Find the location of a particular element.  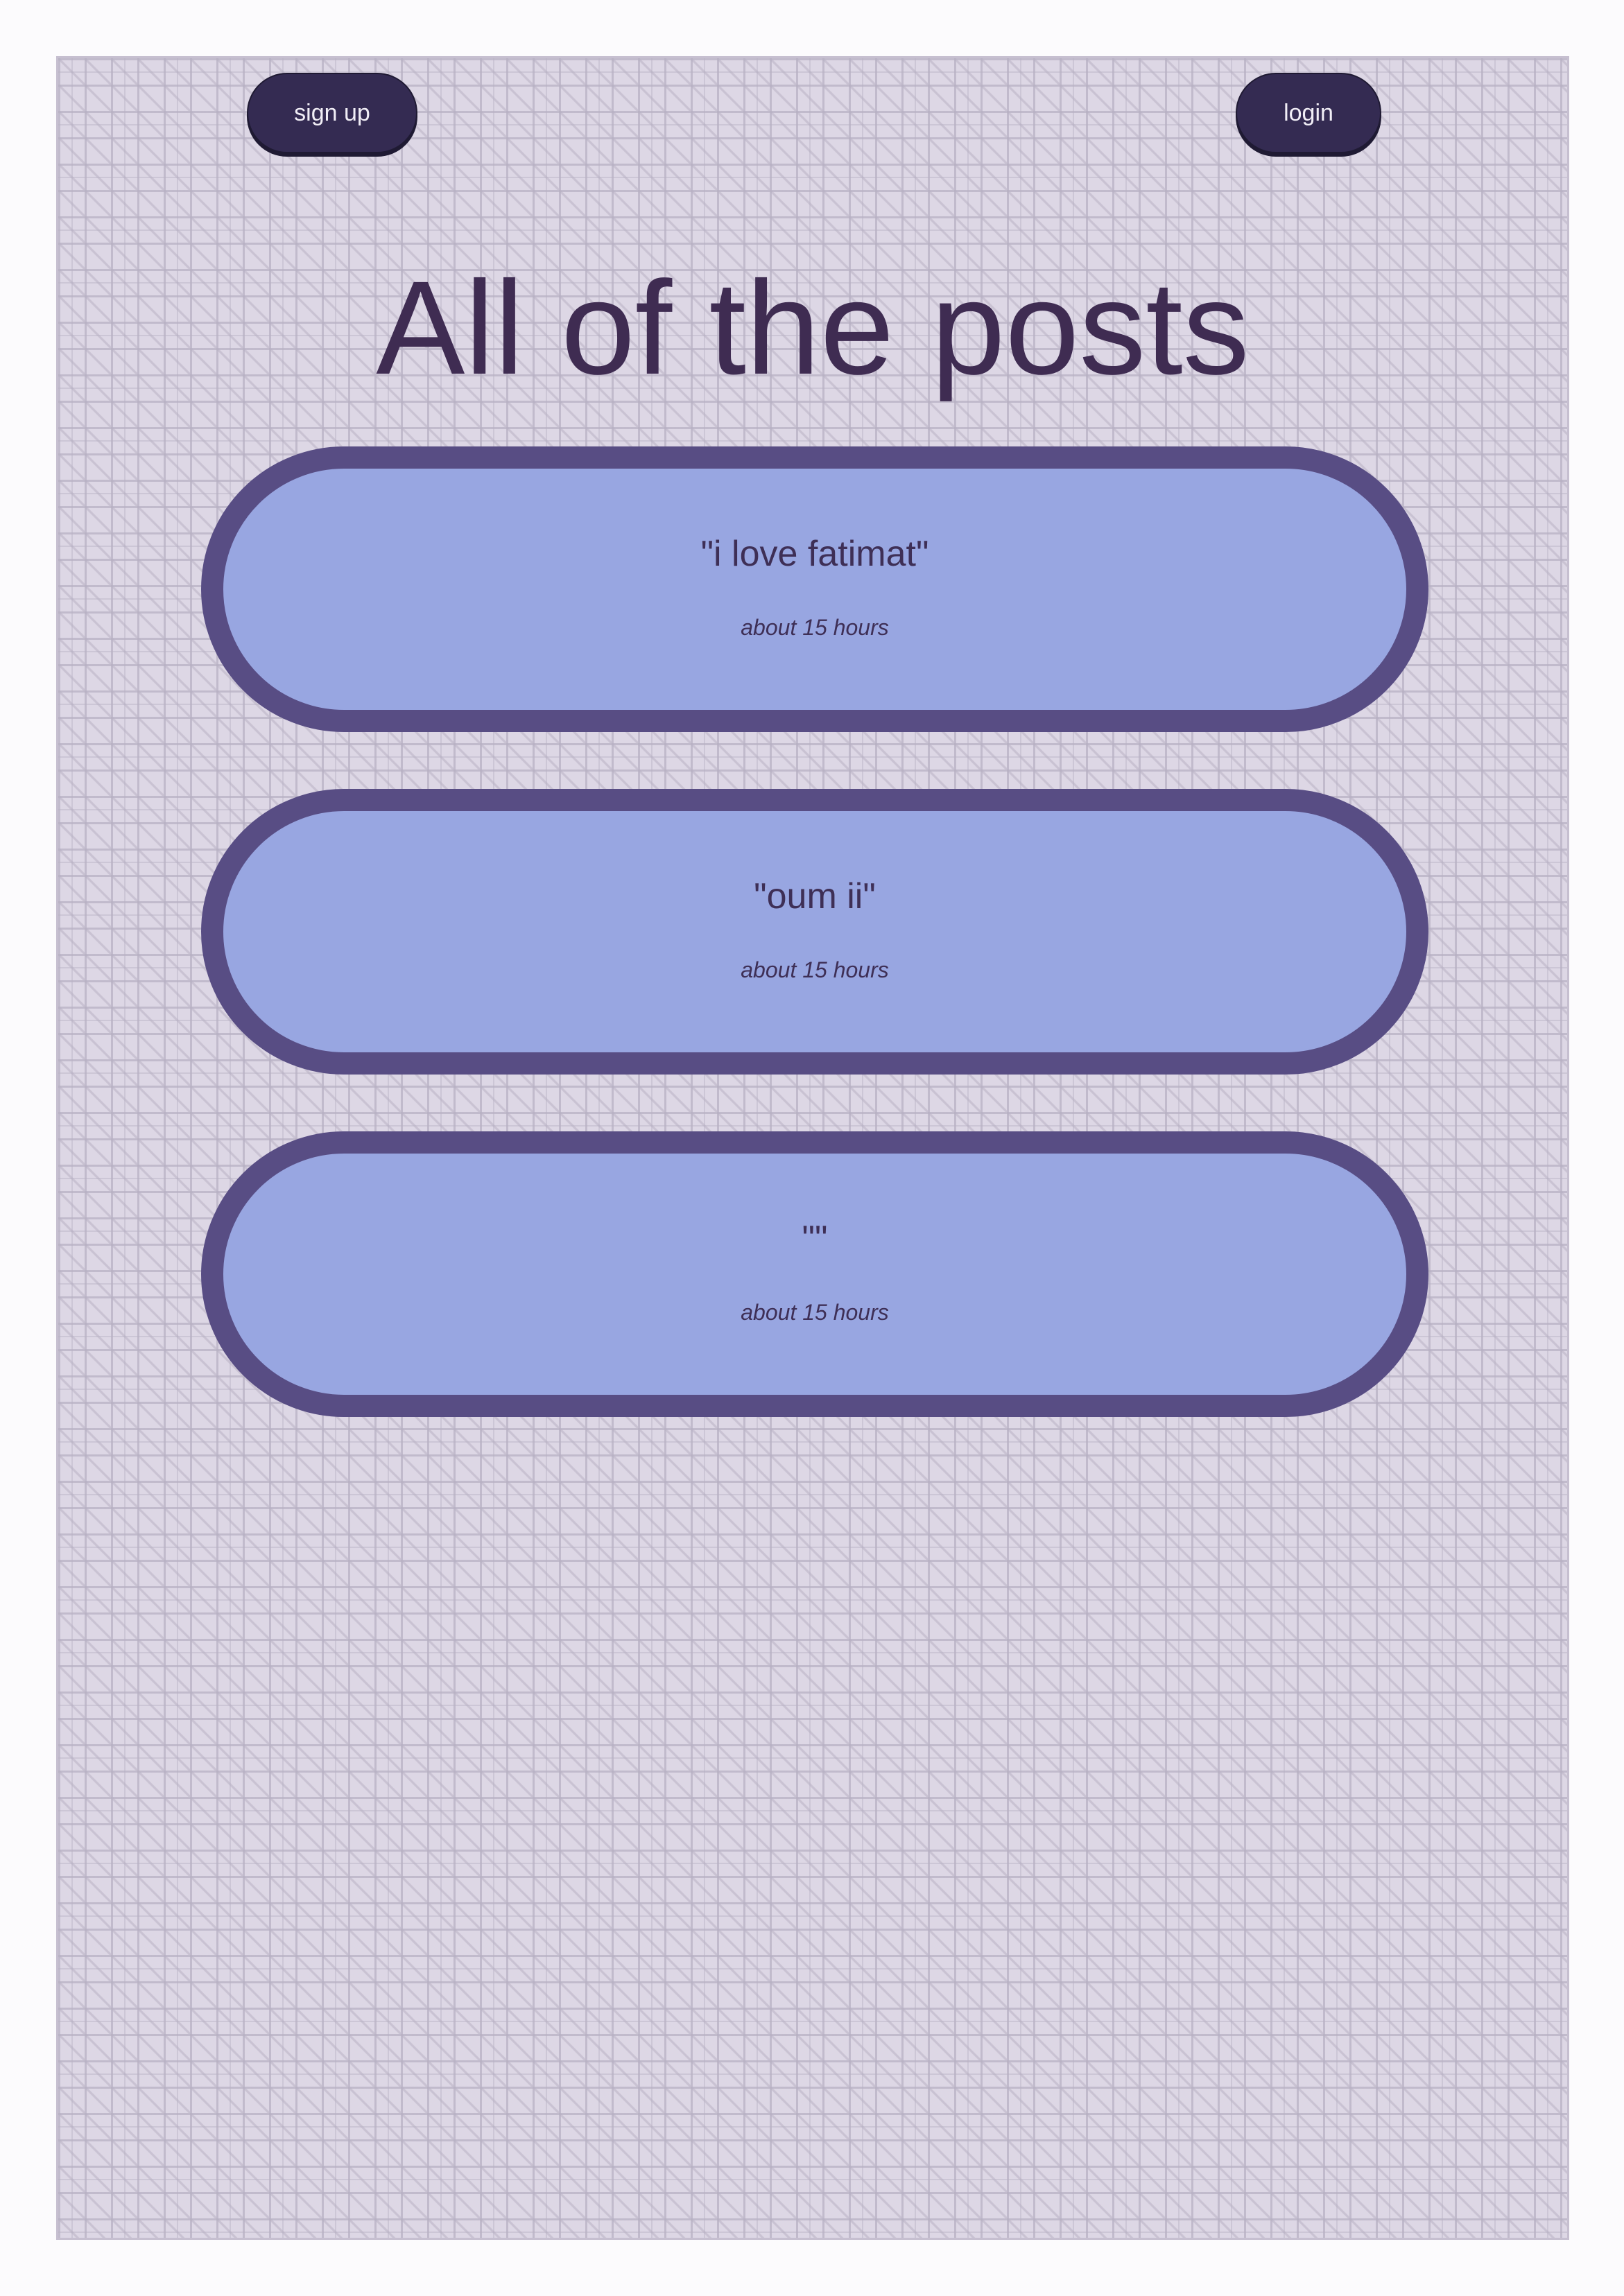

sign-up-button: sign up is located at coordinates (332, 113).